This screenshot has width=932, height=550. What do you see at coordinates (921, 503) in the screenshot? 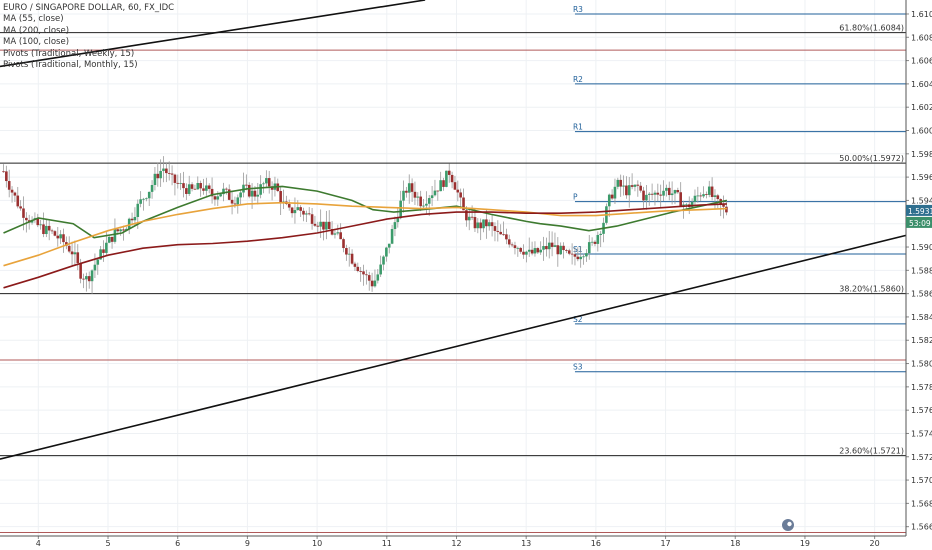
I see `y-tick-label: 1.5680` at bounding box center [921, 503].